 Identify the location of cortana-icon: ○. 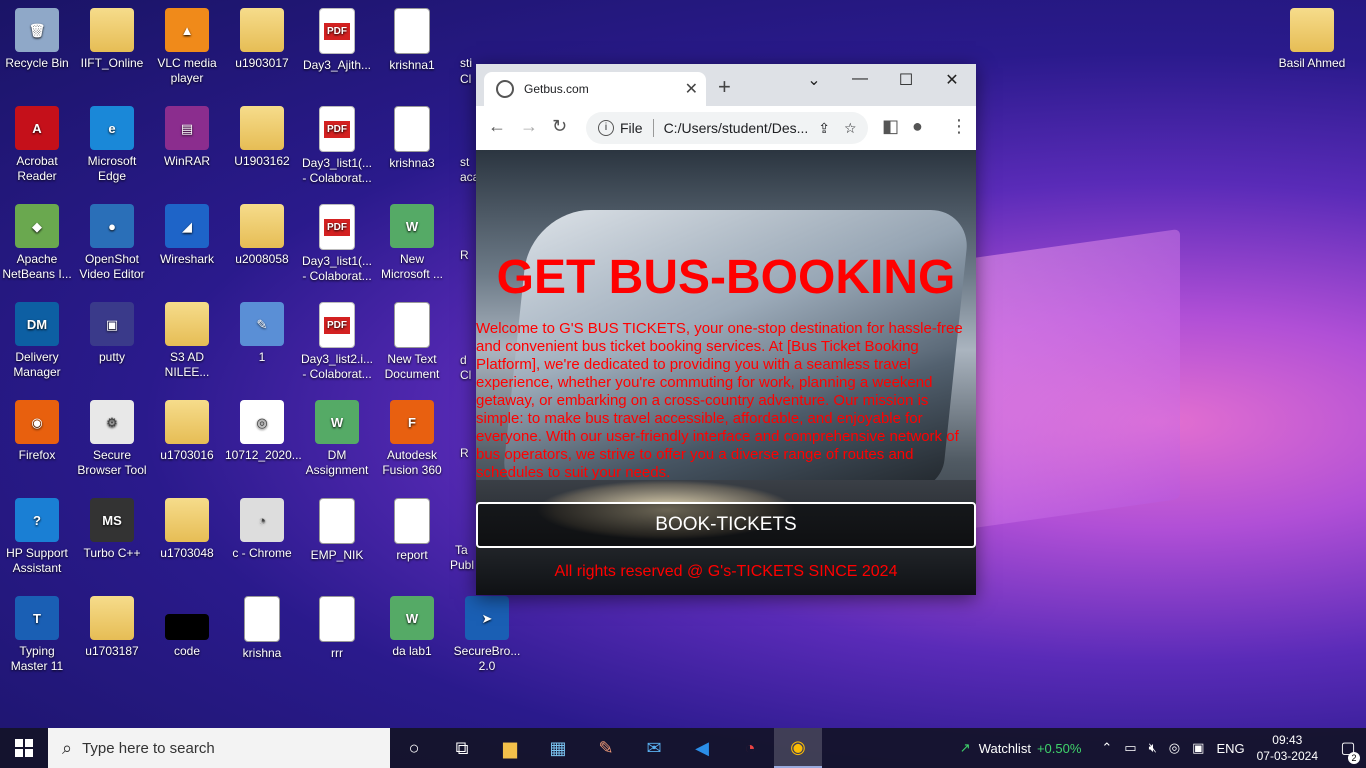
(414, 748).